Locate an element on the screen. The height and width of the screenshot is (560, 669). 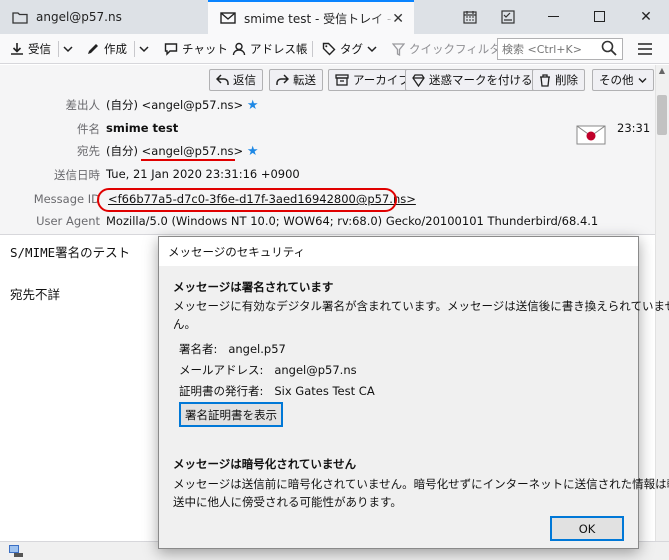
from-value: (自分) <angel@p57.ns> is located at coordinates (174, 105).